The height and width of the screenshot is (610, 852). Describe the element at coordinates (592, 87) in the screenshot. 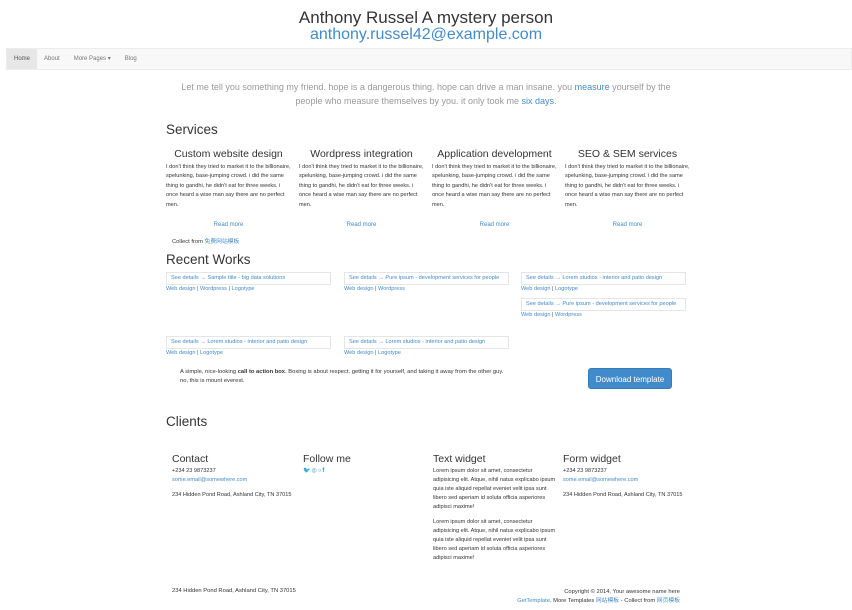

I see `measure-link: measure` at that location.